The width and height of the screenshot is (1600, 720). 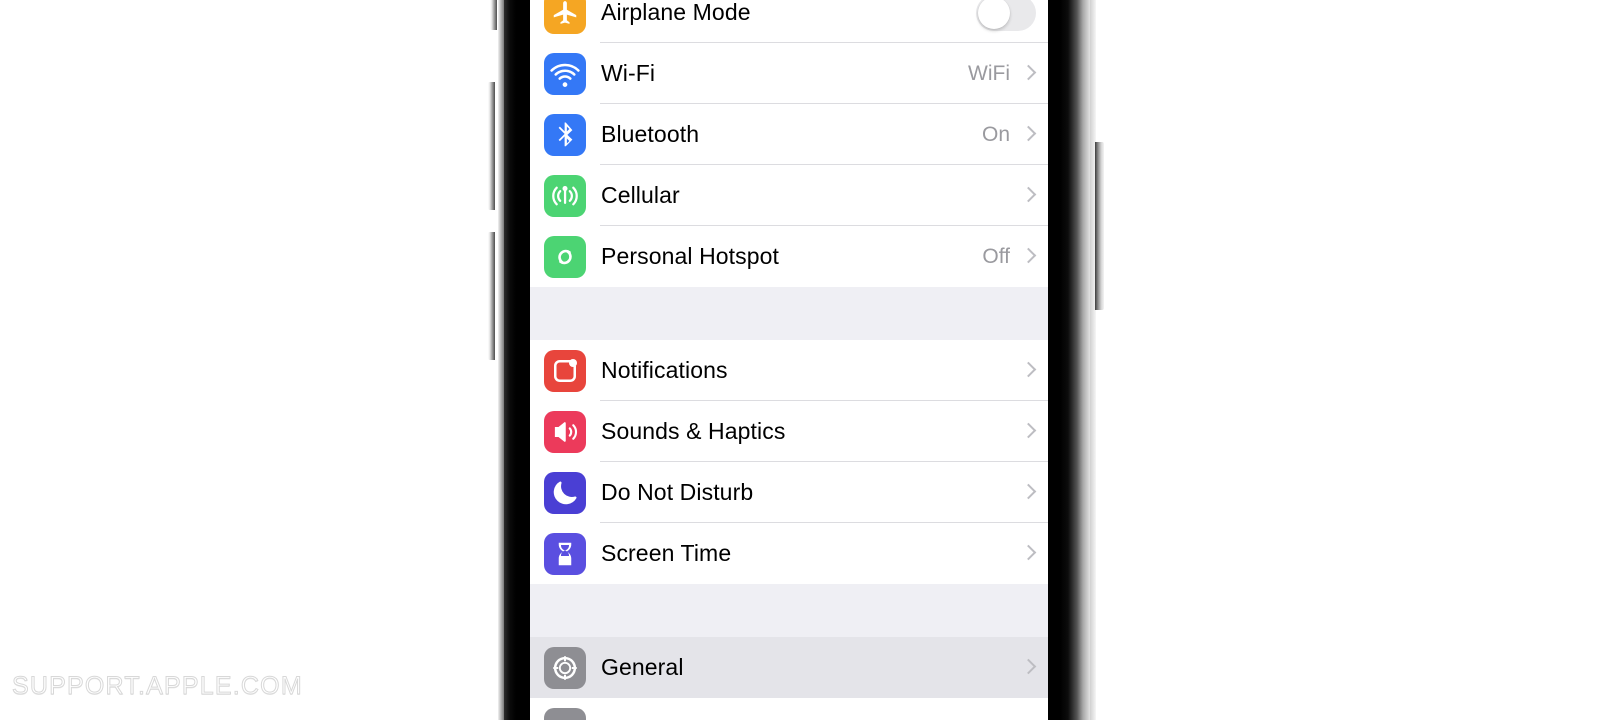 I want to click on settings-row-accessory: WiFi, so click(x=1002, y=74).